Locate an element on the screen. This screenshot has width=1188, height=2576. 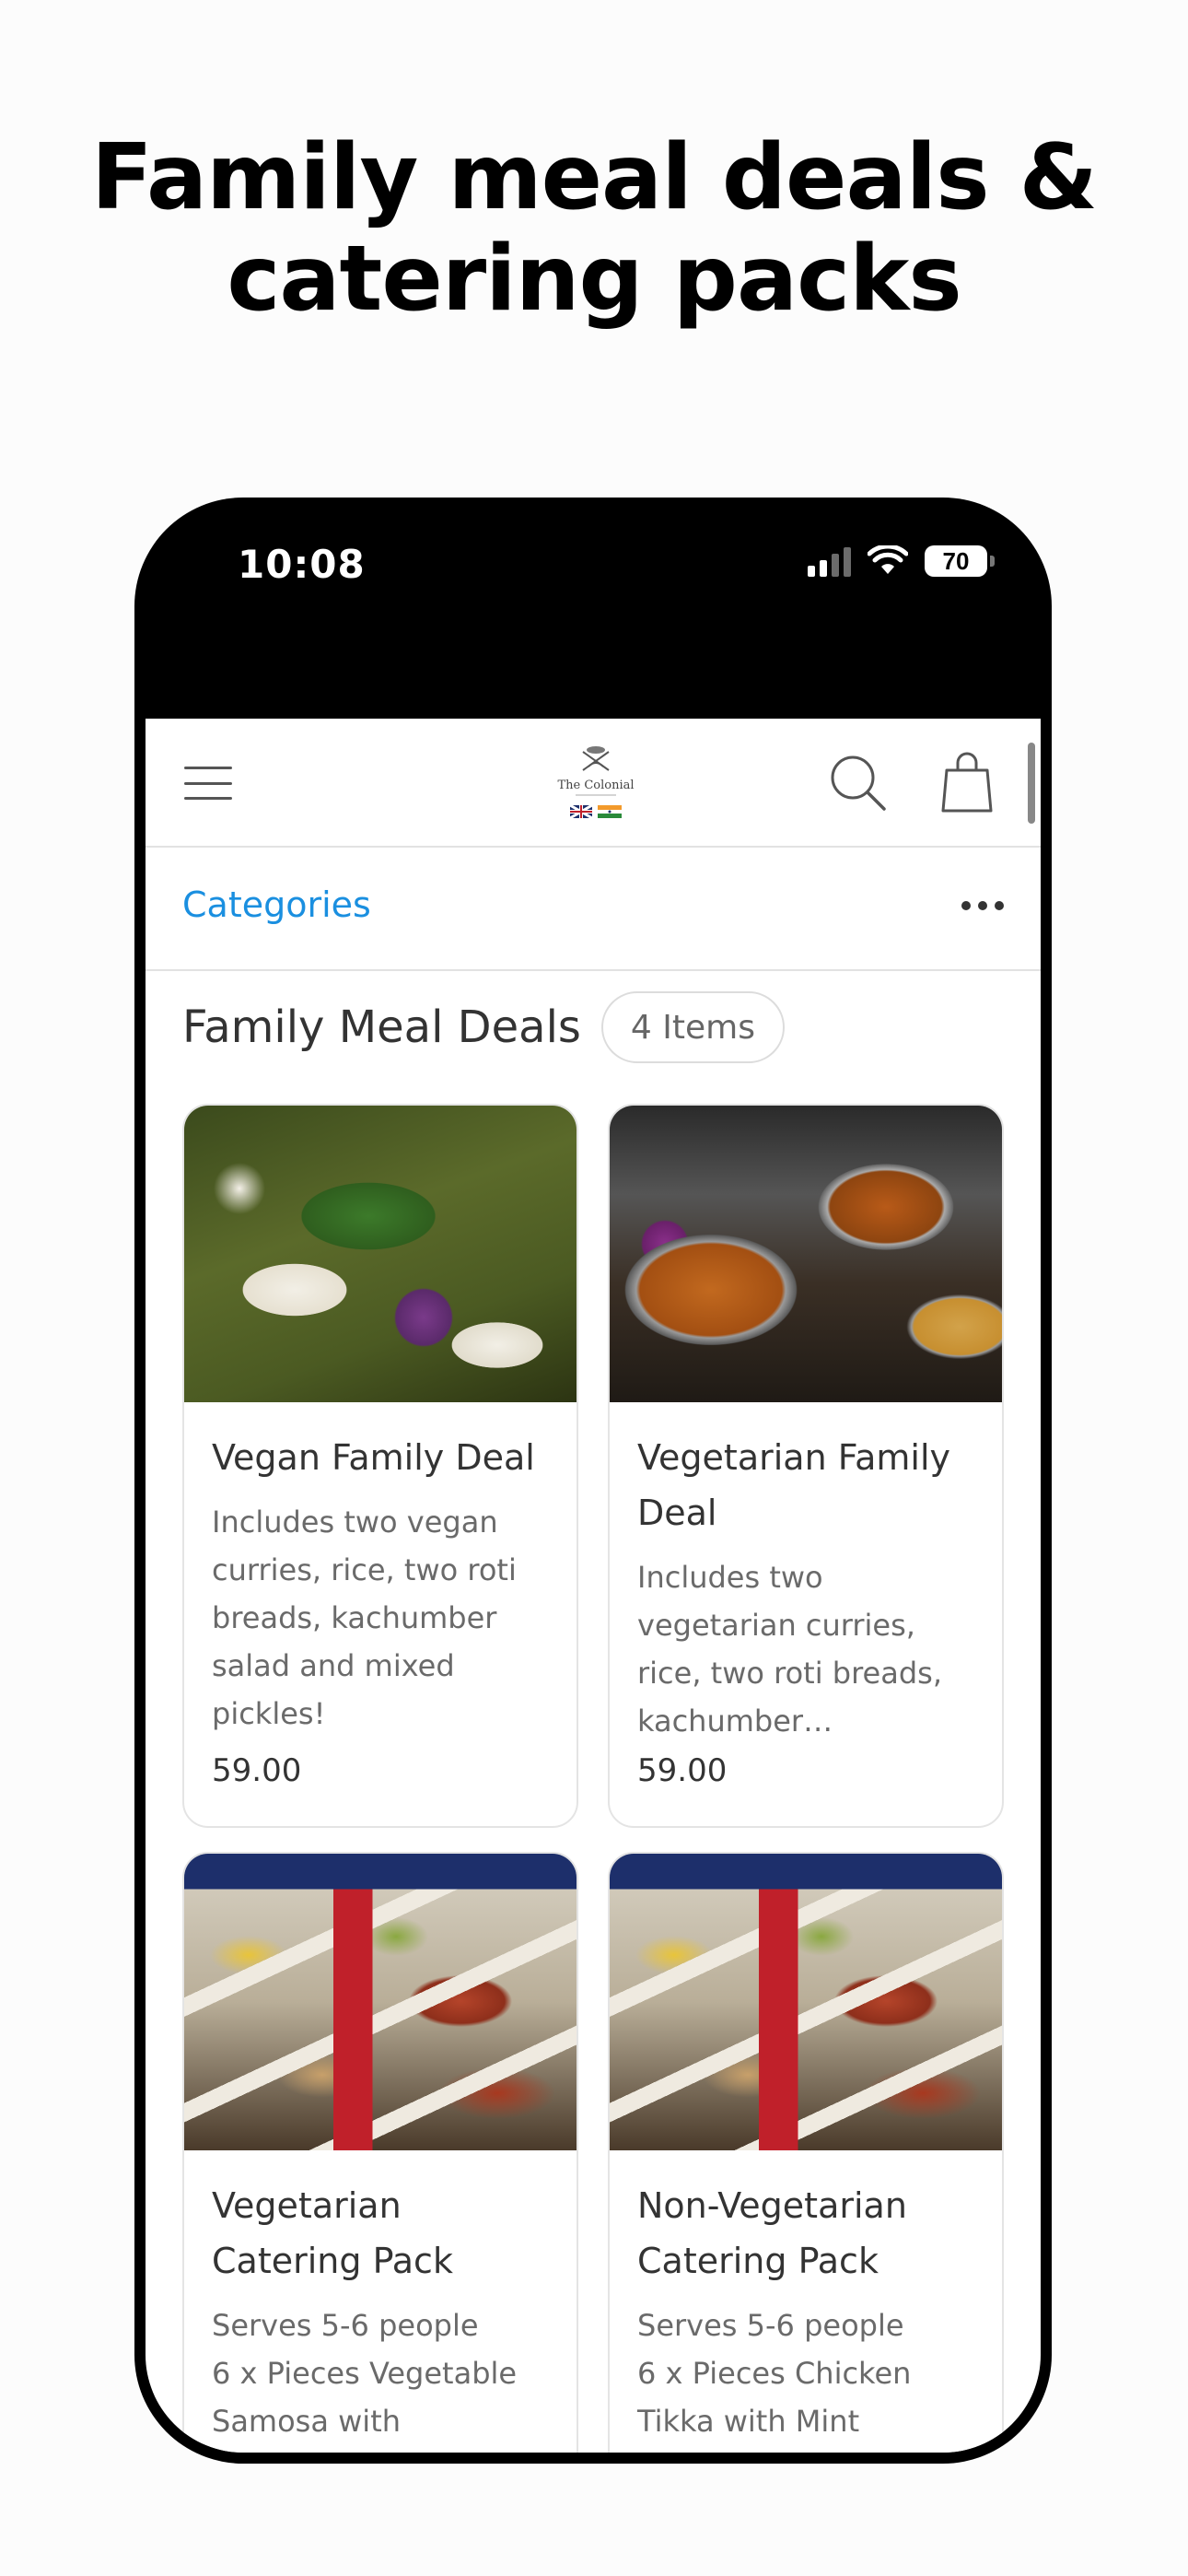
more-options-icon is located at coordinates (982, 905).